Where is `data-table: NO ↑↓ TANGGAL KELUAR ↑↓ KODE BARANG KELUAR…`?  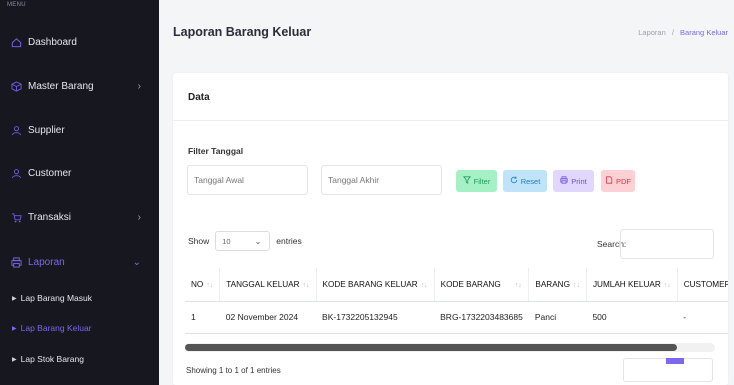
data-table: NO ↑↓ TANGGAL KELUAR ↑↓ KODE BARANG KELUAR… is located at coordinates (456, 301).